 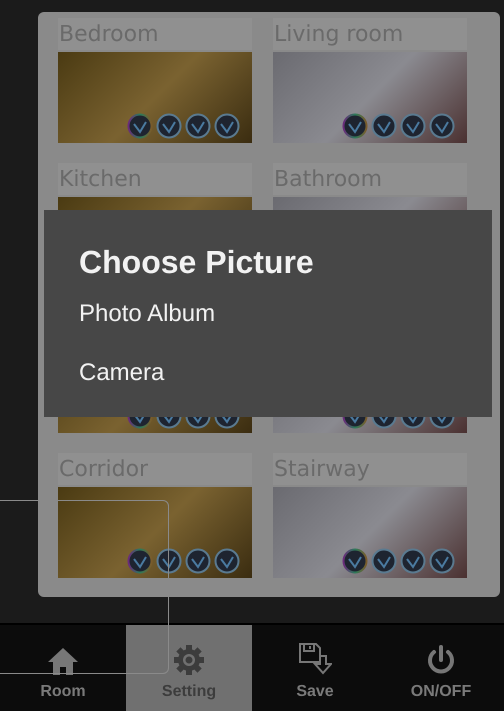 I want to click on settings-icon, so click(x=189, y=660).